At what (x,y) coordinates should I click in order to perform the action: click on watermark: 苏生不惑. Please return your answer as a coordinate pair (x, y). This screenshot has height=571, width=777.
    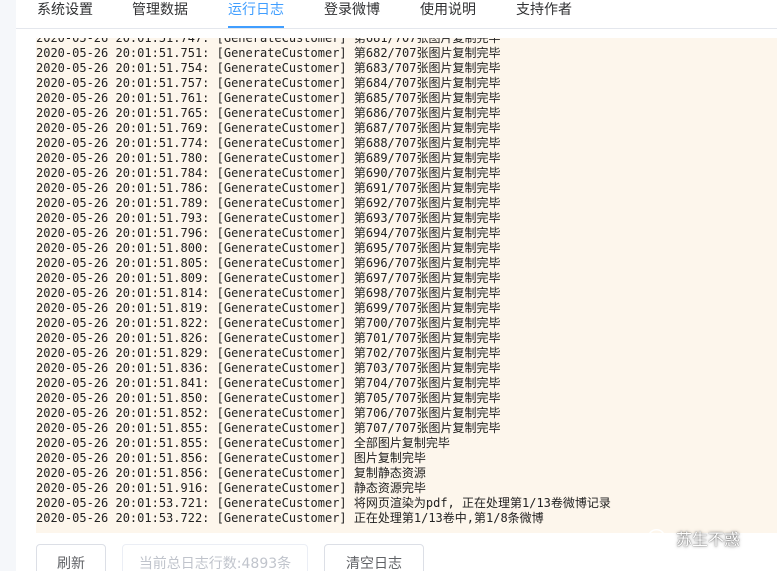
    Looking at the image, I should click on (694, 538).